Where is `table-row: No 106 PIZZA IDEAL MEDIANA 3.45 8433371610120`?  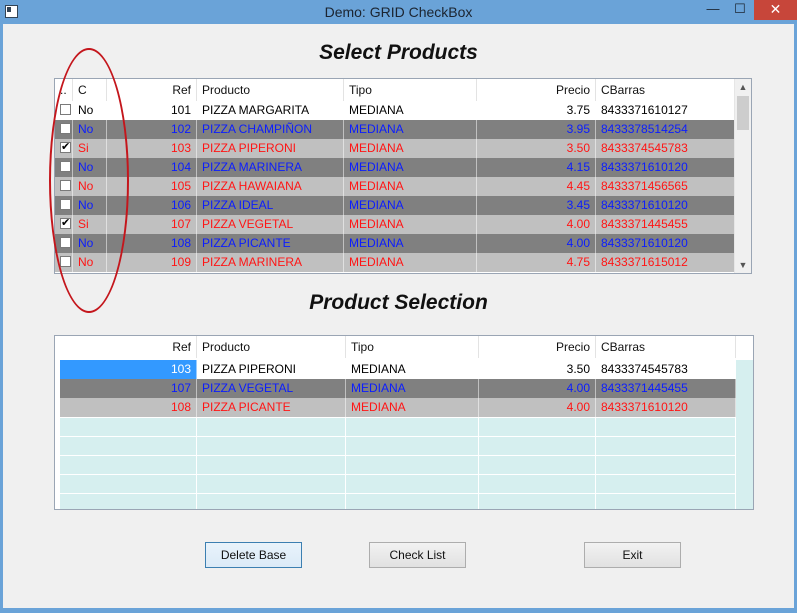
table-row: No 106 PIZZA IDEAL MEDIANA 3.45 8433371610120 is located at coordinates (395, 205).